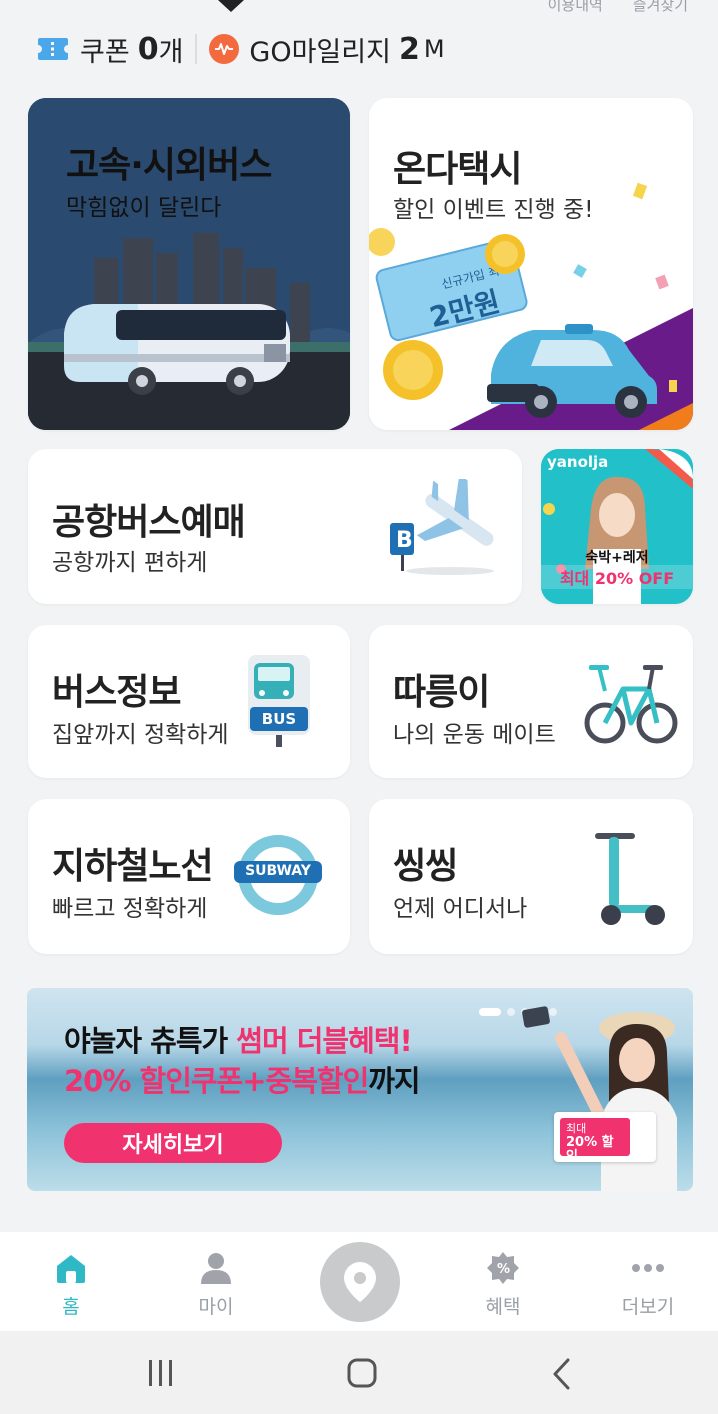  I want to click on status-notch, so click(231, 6).